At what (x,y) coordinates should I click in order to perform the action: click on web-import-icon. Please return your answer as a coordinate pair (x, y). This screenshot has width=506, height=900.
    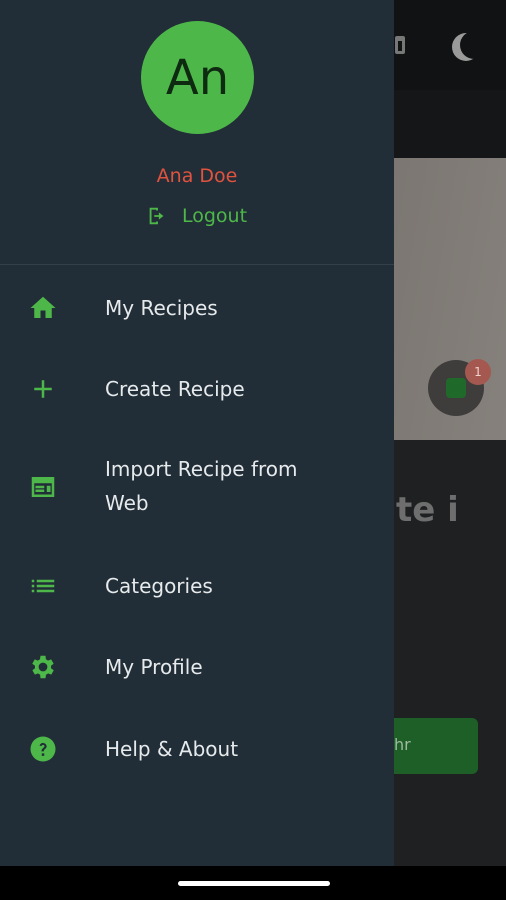
    Looking at the image, I should click on (43, 487).